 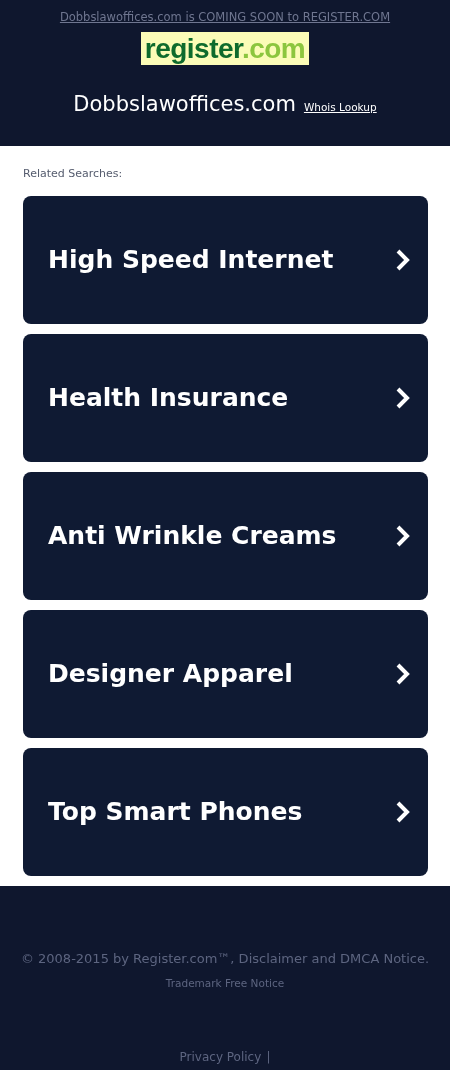 What do you see at coordinates (225, 812) in the screenshot?
I see `related-search-card: Top Smart Phones` at bounding box center [225, 812].